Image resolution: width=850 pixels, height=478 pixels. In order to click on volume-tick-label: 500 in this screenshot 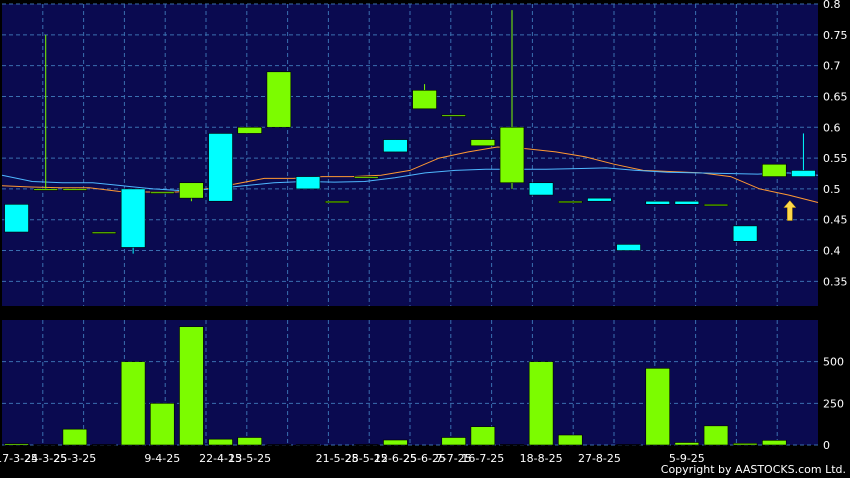, I will do `click(833, 362)`.